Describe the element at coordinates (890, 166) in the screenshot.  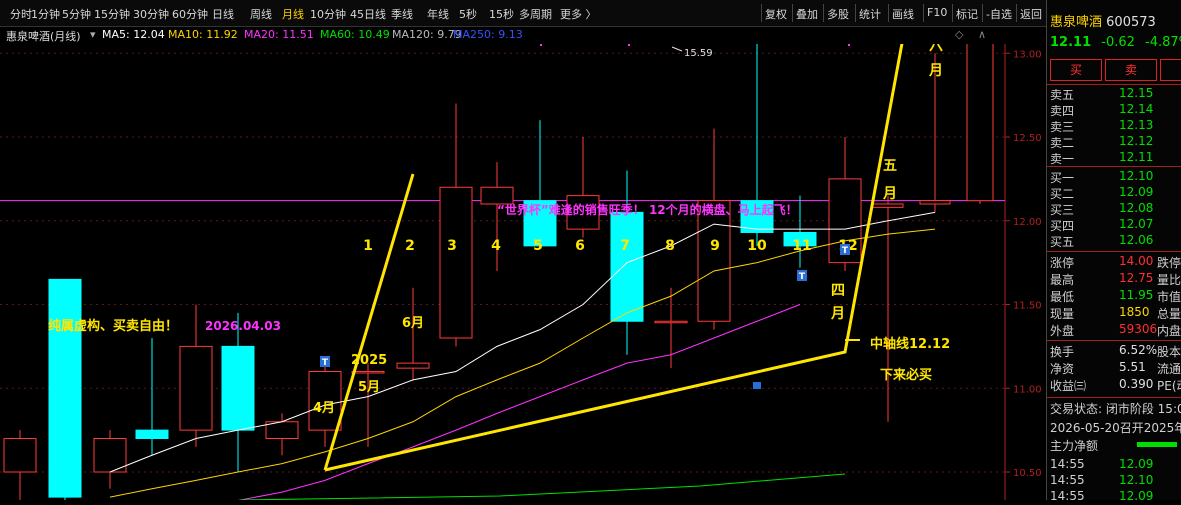
I see `label-wuyue-1: 五` at that location.